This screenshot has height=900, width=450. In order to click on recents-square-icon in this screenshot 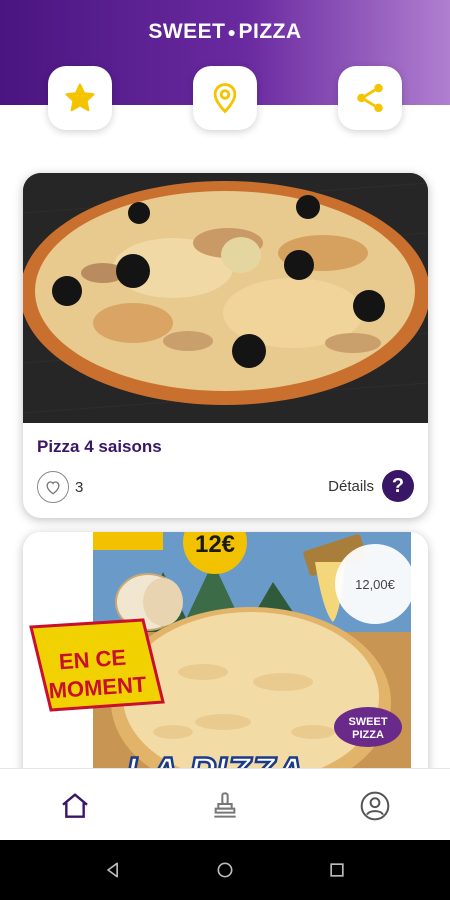, I will do `click(337, 870)`.